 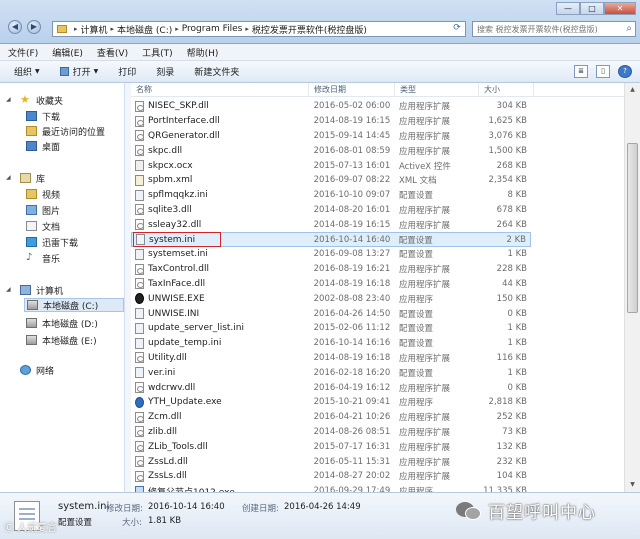 What do you see at coordinates (625, 71) in the screenshot?
I see `help-icon: ?` at bounding box center [625, 71].